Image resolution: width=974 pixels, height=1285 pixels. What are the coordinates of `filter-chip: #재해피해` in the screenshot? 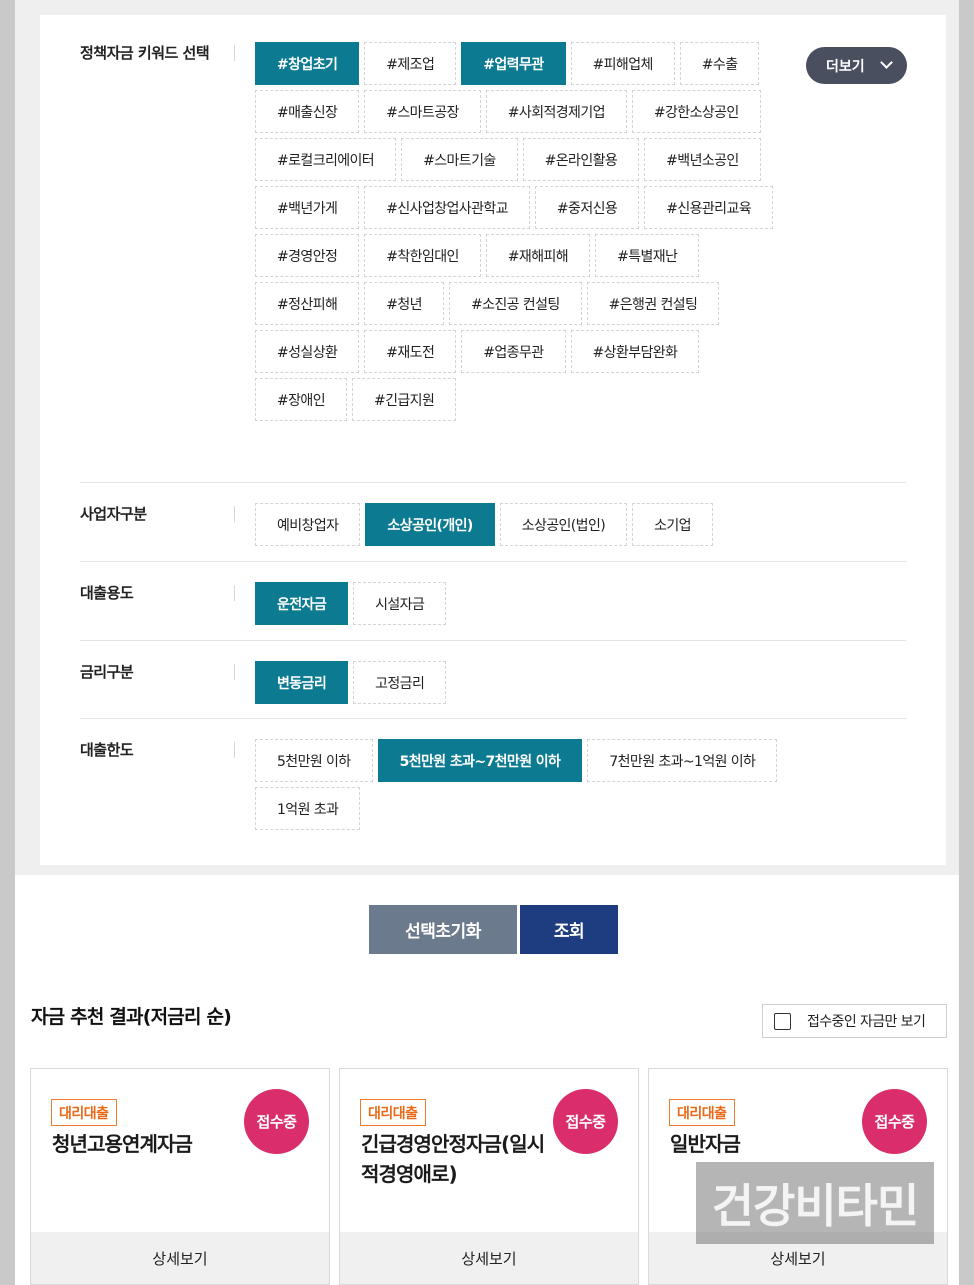 It's located at (538, 255).